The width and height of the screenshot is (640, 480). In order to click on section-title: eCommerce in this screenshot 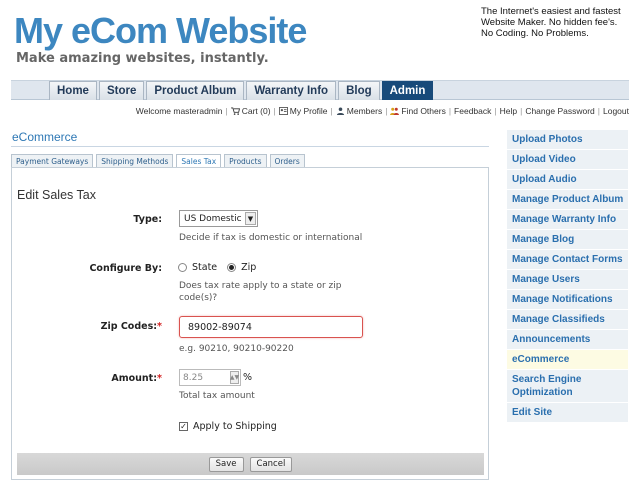, I will do `click(45, 137)`.